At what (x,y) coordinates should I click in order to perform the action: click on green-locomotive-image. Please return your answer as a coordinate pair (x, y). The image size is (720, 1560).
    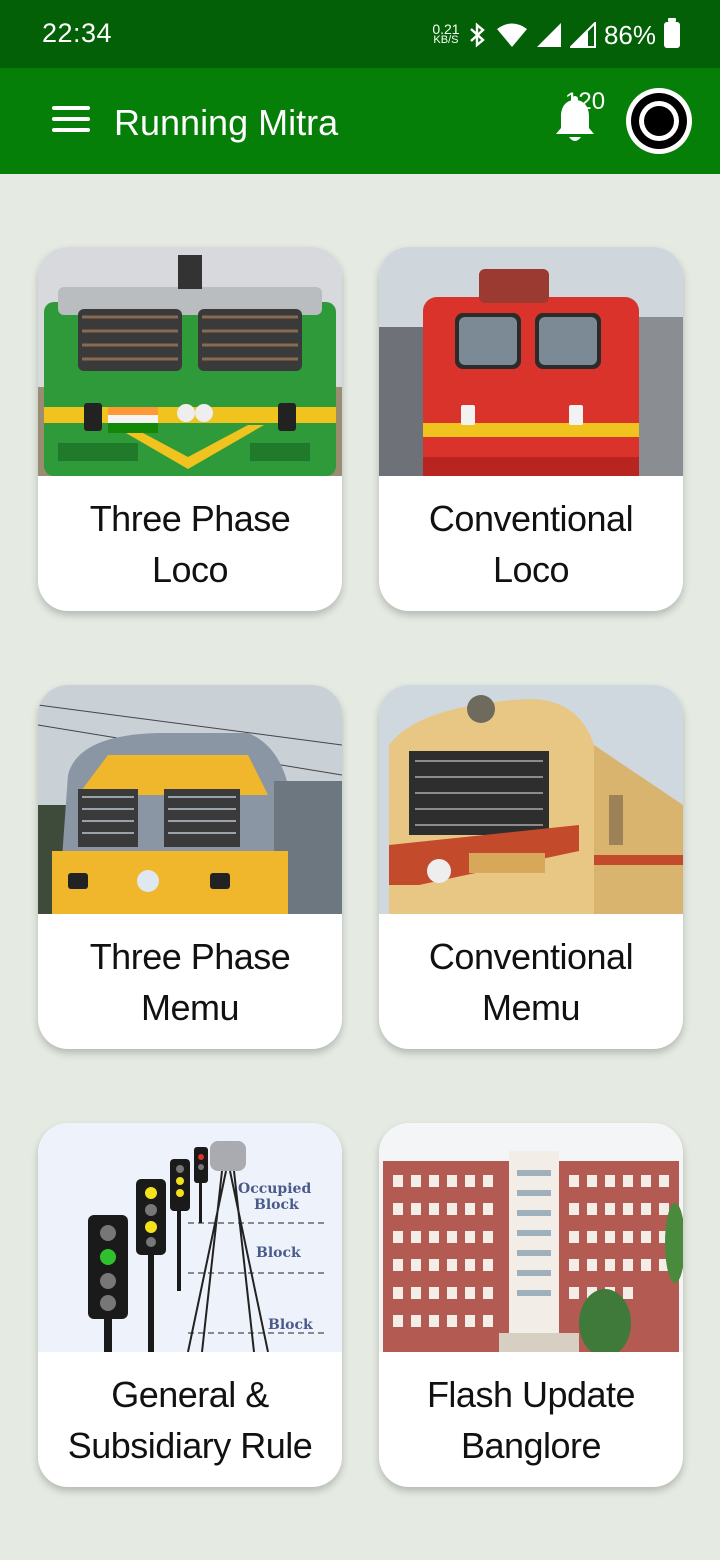
    Looking at the image, I should click on (190, 361).